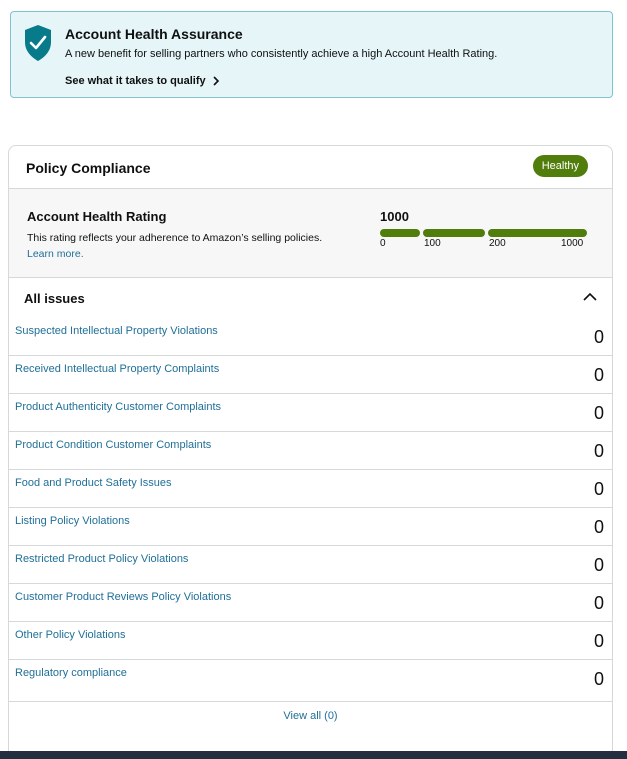  Describe the element at coordinates (310, 167) in the screenshot. I see `card-header: Policy Compliance Healthy` at that location.